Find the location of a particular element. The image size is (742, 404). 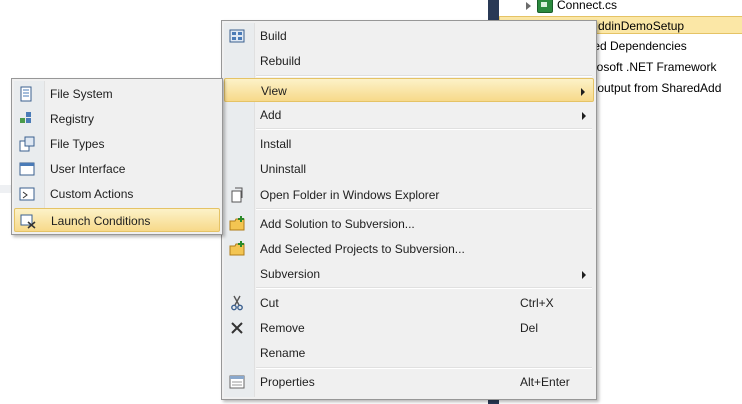

tree-item-connect-cs: Connect.cs is located at coordinates (571, 7).